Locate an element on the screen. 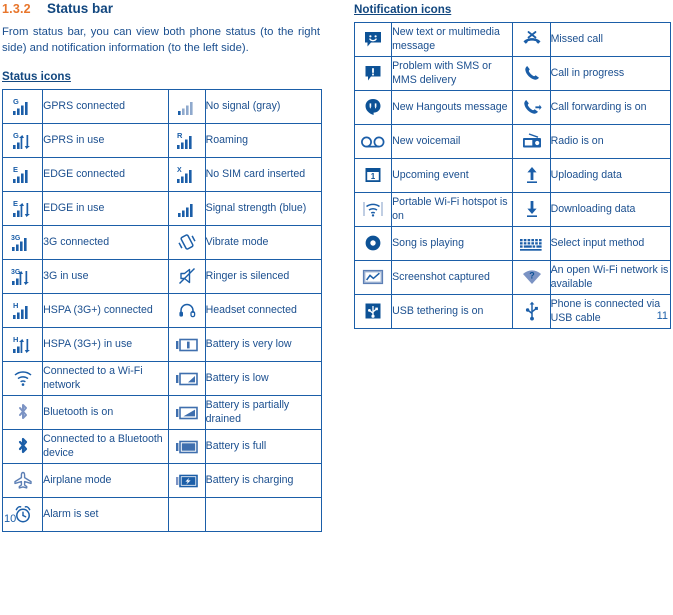  edge-in-use-icon: E is located at coordinates (23, 208).